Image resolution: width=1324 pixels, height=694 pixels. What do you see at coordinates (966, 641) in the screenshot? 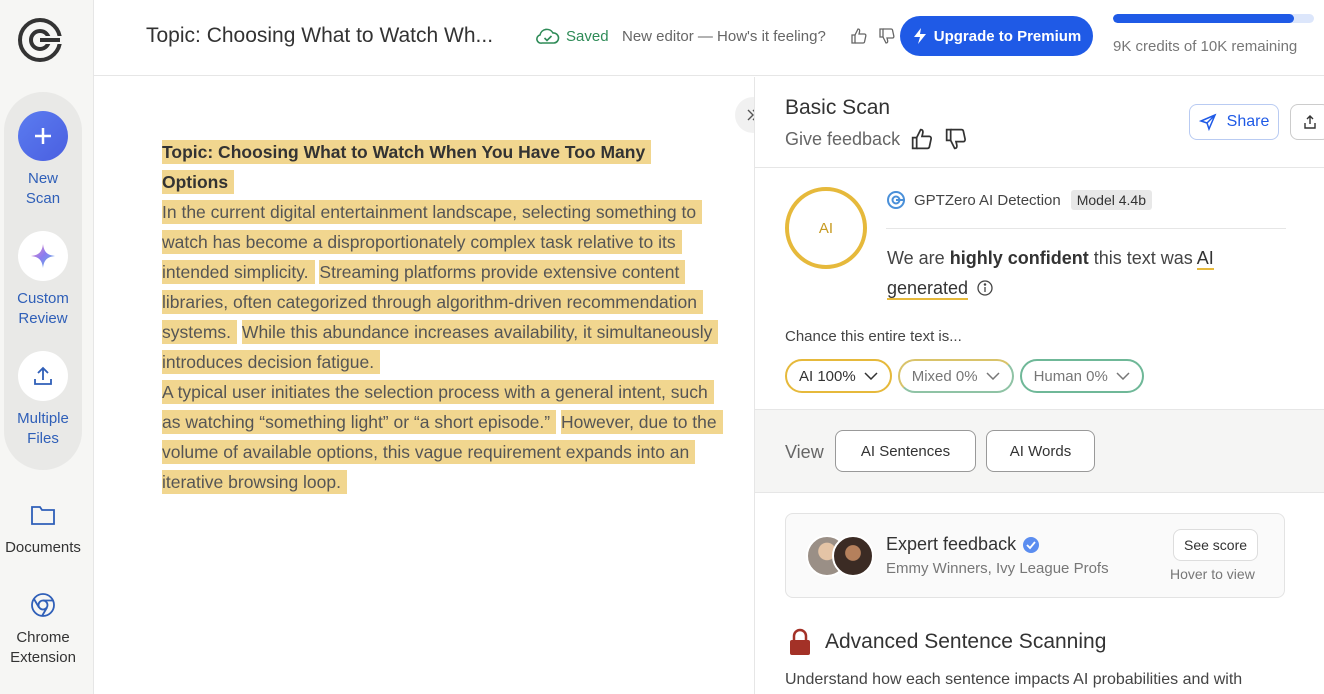
I see `advanced-title-label: Advanced Sentence Scanning` at bounding box center [966, 641].